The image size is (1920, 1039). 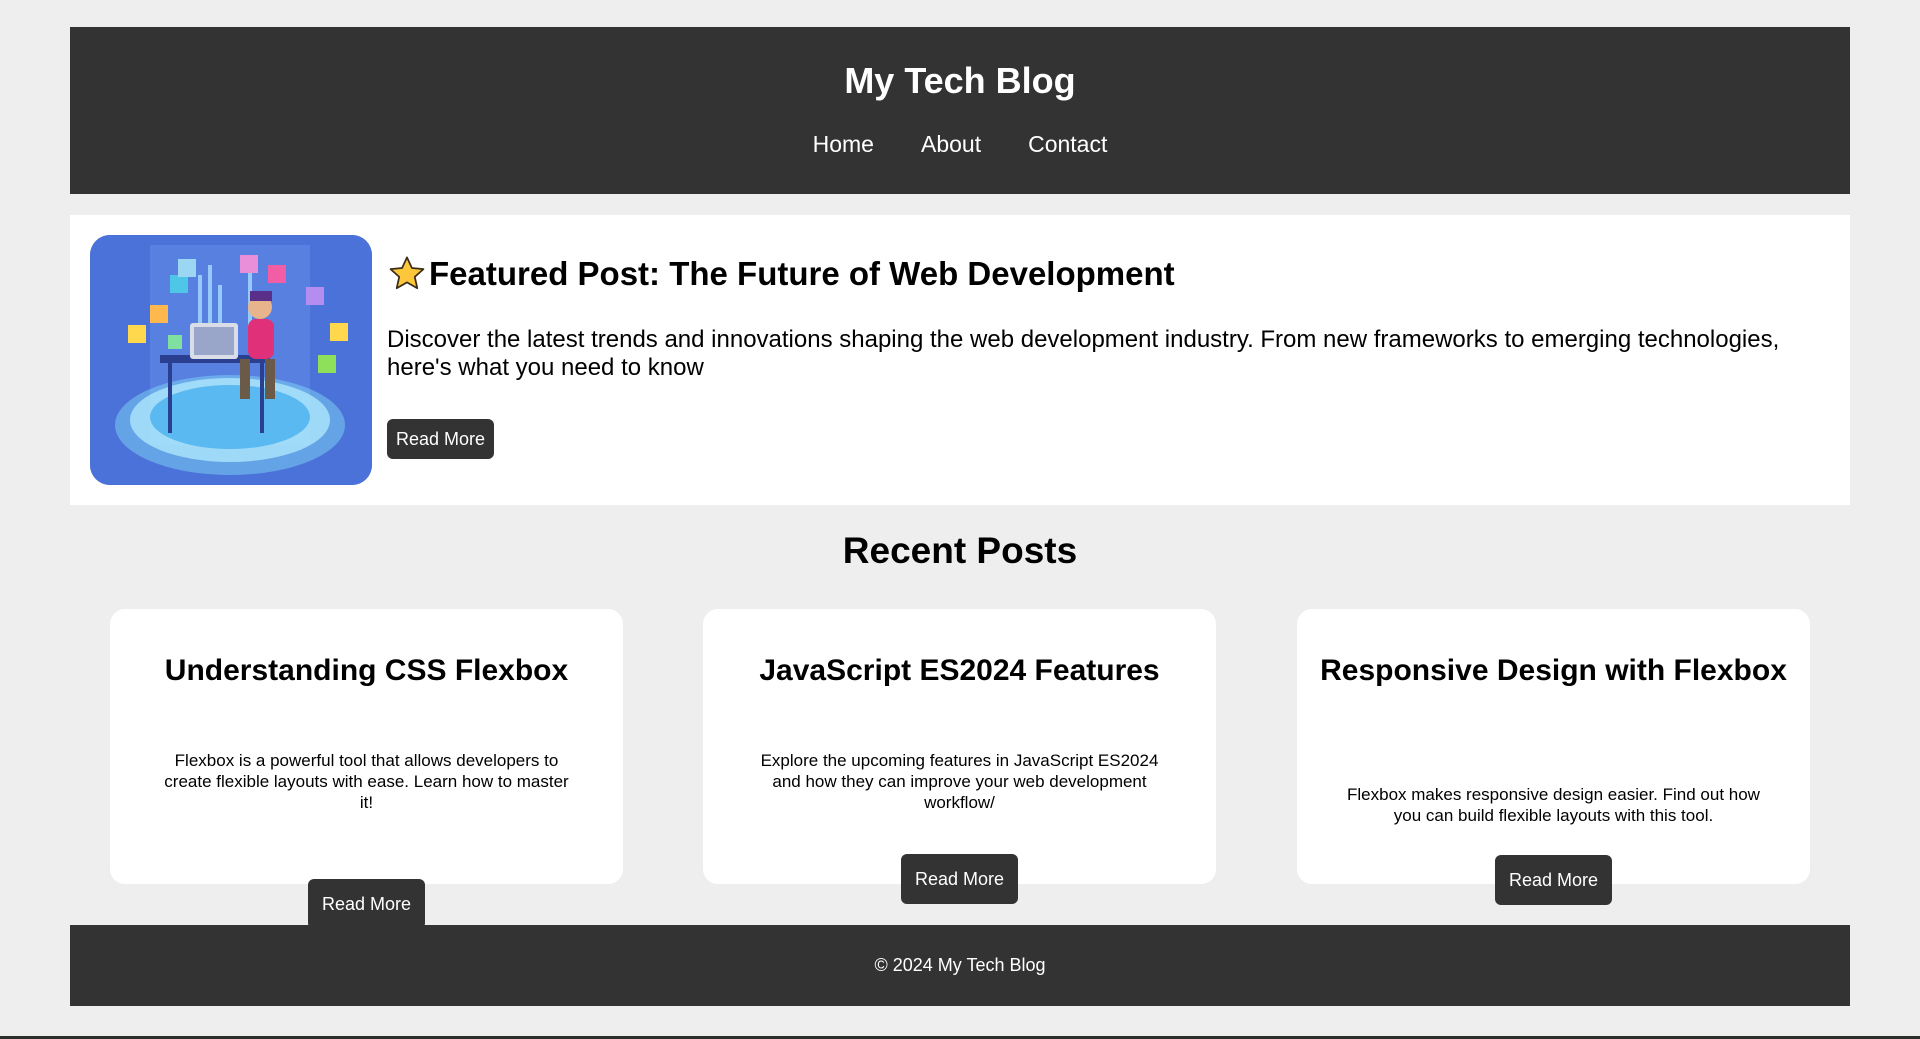 I want to click on site-footer: © 2024 My Tech Blog, so click(x=960, y=965).